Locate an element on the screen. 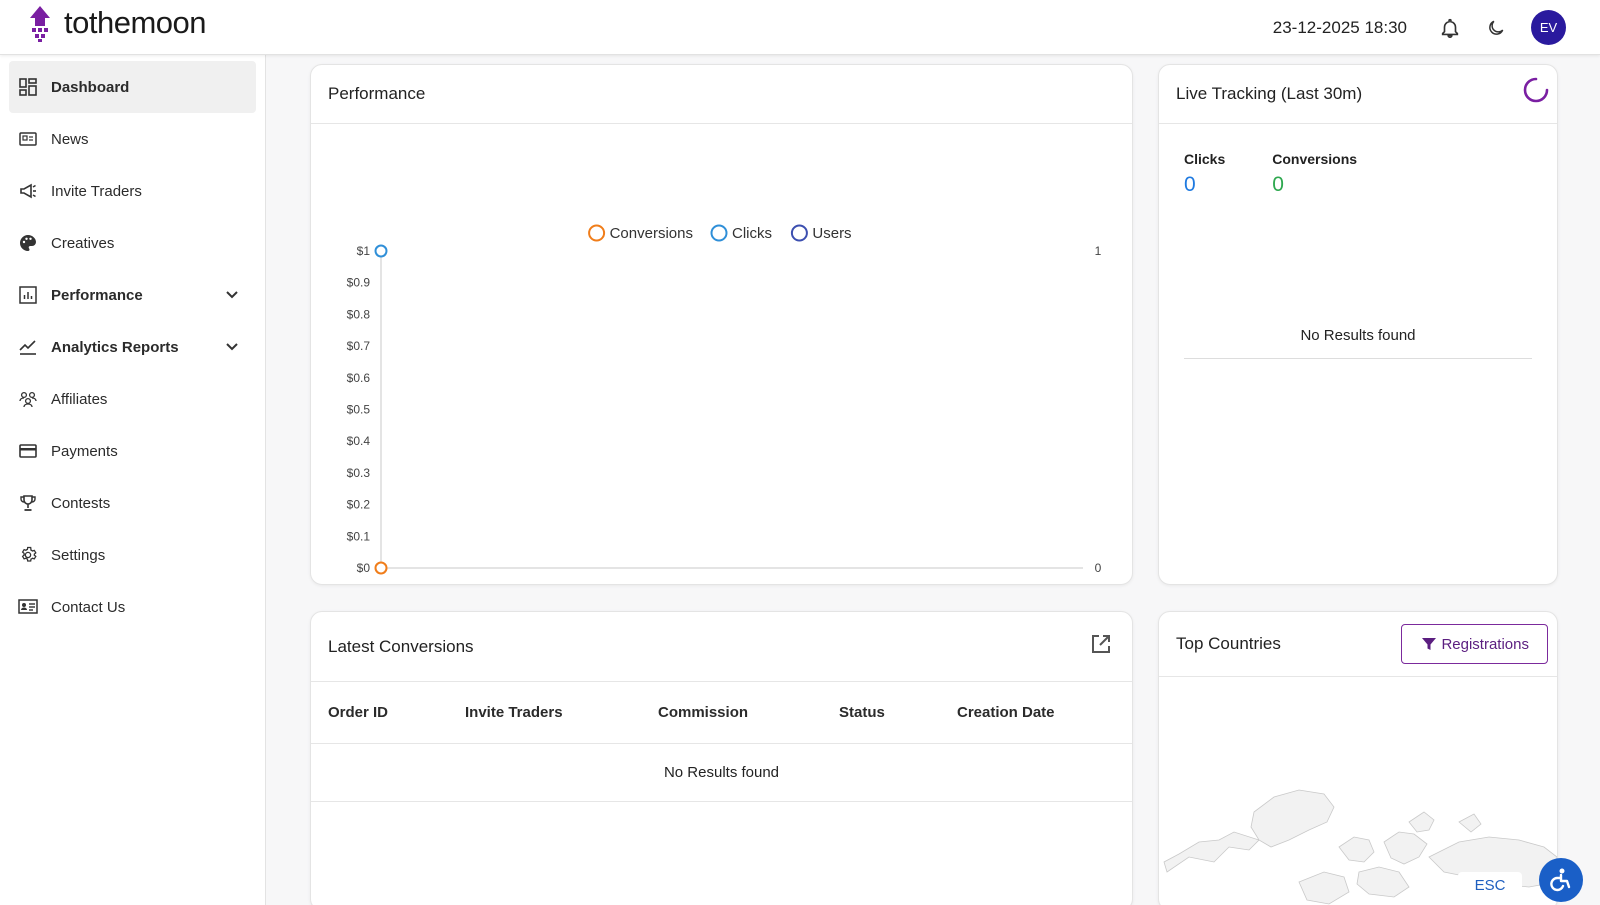 The height and width of the screenshot is (905, 1600). performance-card-header: Performance is located at coordinates (721, 94).